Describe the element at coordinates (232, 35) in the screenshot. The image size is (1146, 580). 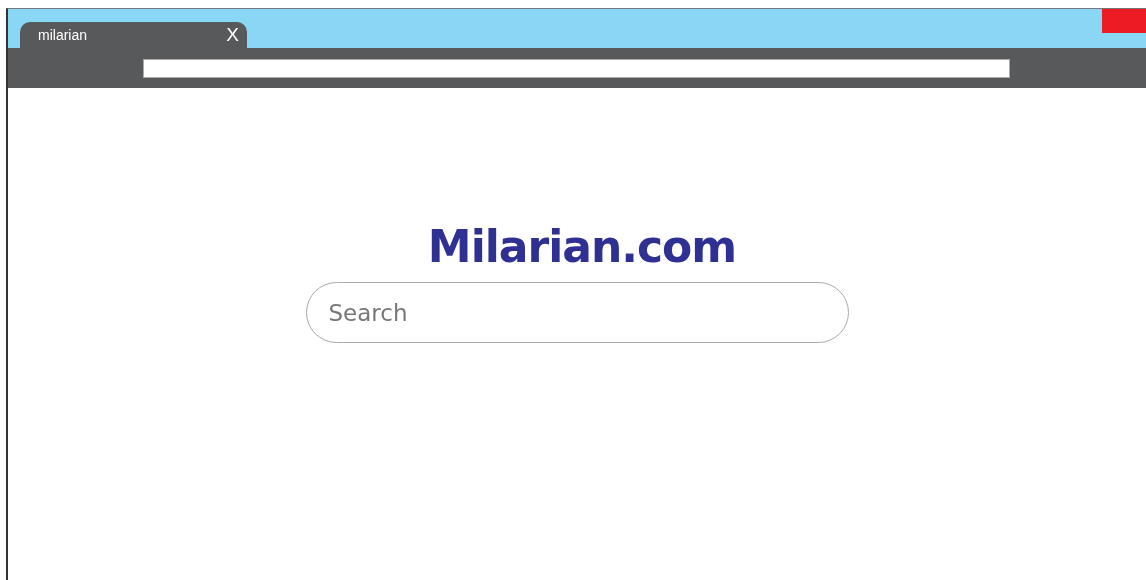
I see `tab-close-button: X` at that location.